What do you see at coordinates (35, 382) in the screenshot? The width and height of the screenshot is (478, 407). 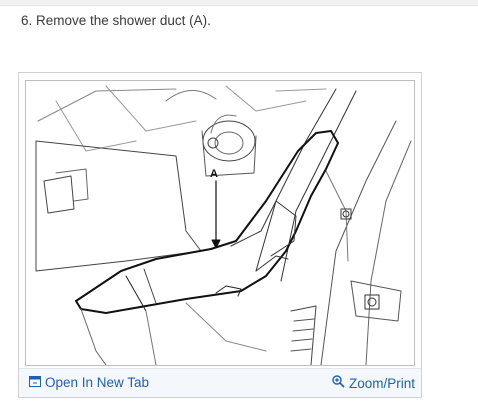 I see `new-tab-icon` at bounding box center [35, 382].